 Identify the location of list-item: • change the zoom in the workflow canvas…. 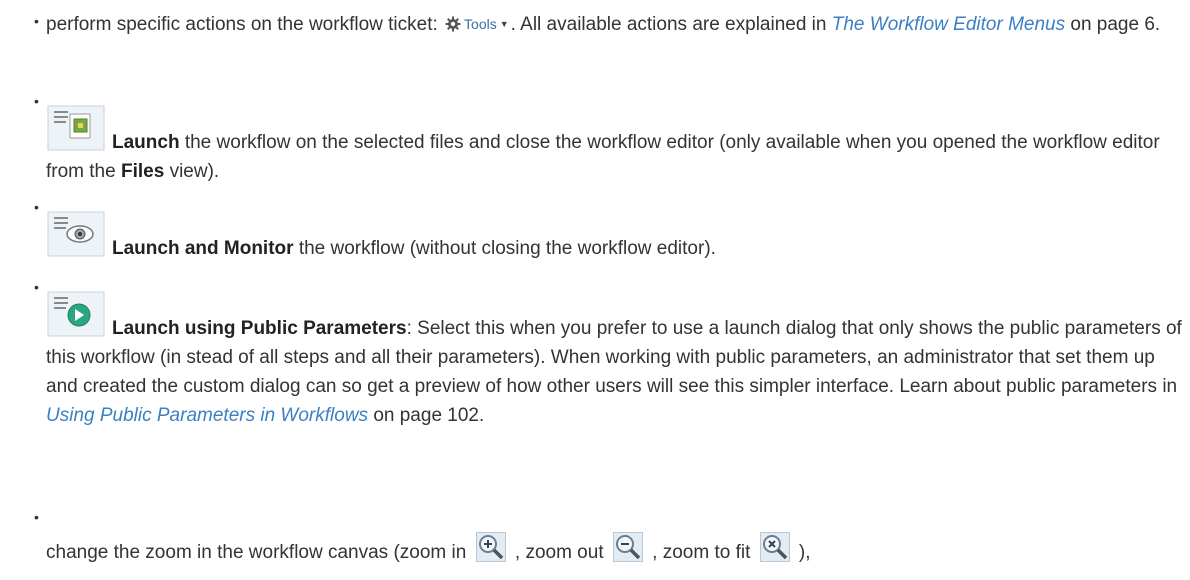
(609, 538).